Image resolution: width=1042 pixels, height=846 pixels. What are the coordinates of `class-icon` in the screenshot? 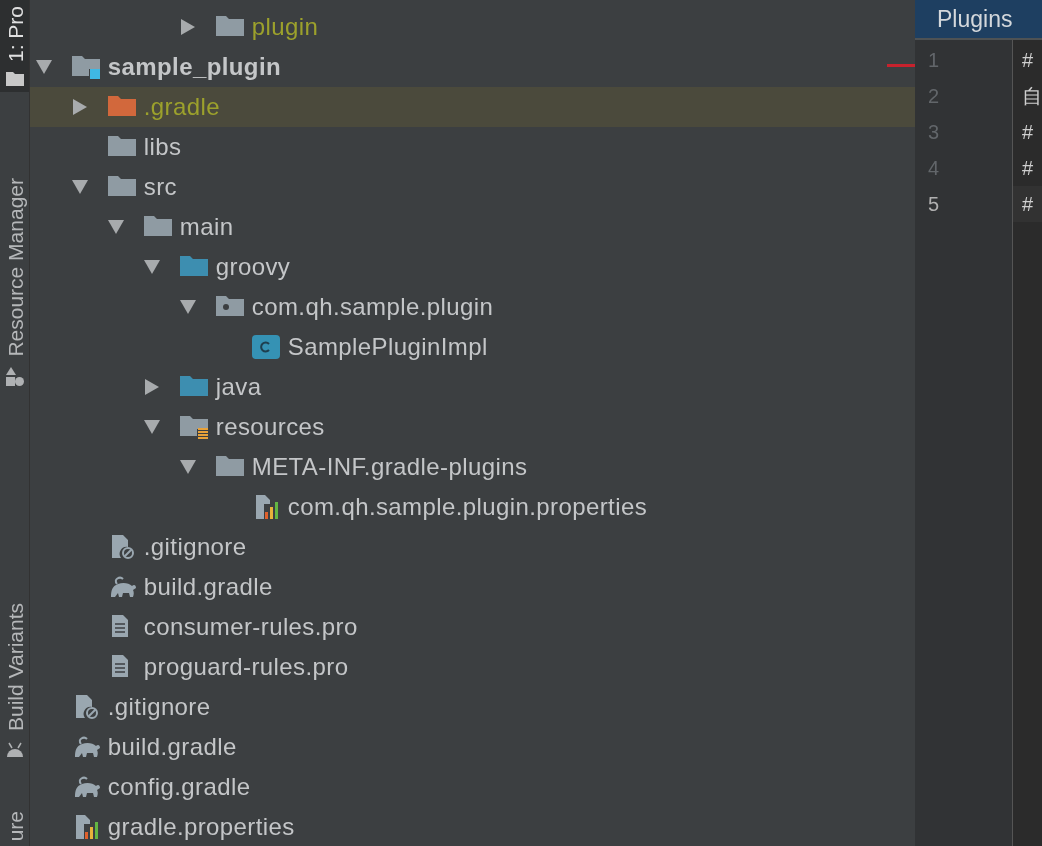 It's located at (265, 347).